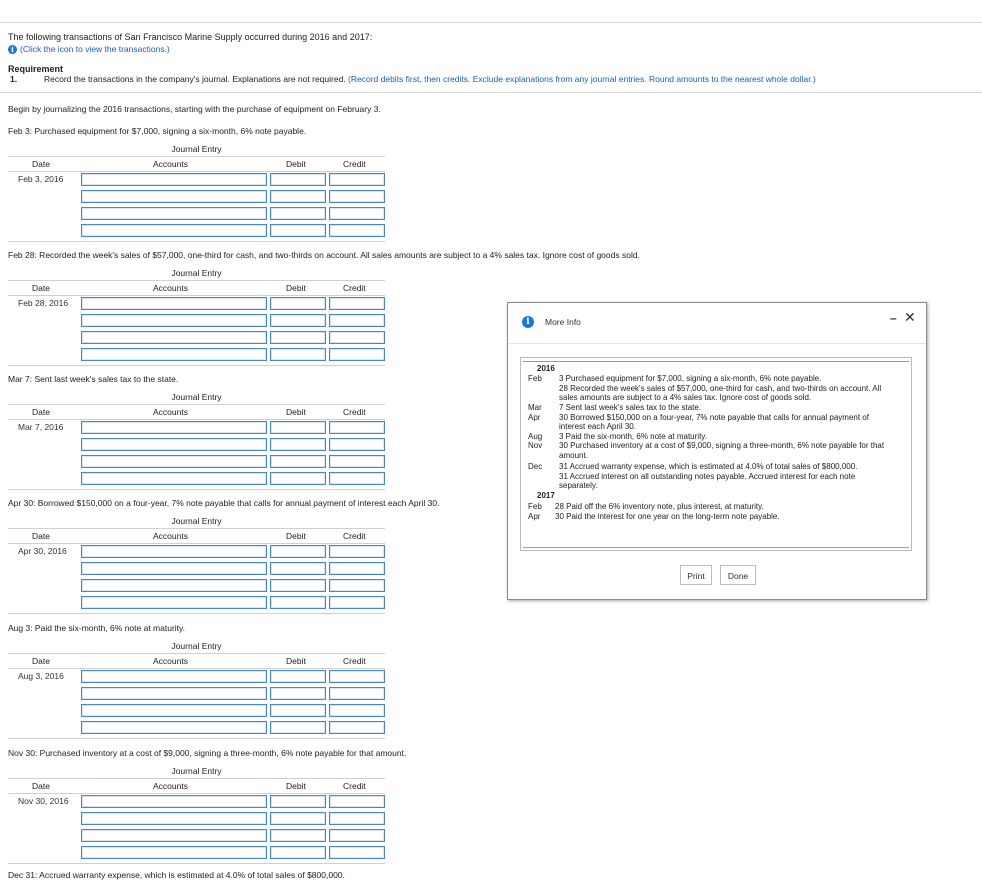  Describe the element at coordinates (12, 49) in the screenshot. I see `info-icon: i` at that location.